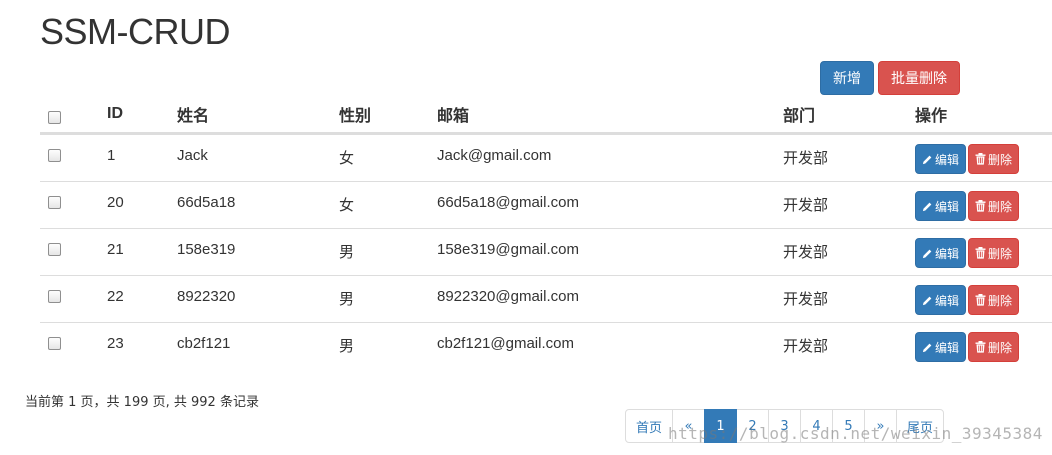 The height and width of the screenshot is (455, 1052). What do you see at coordinates (453, 116) in the screenshot?
I see `header-email: 邮箱` at bounding box center [453, 116].